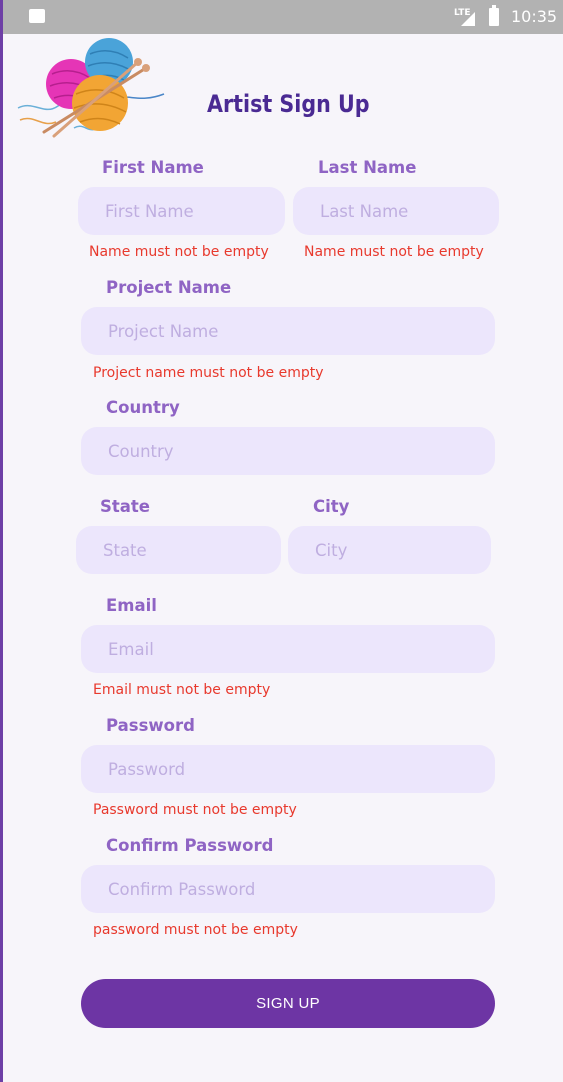 The image size is (563, 1082). Describe the element at coordinates (367, 167) in the screenshot. I see `last-name-label: Last Name` at that location.